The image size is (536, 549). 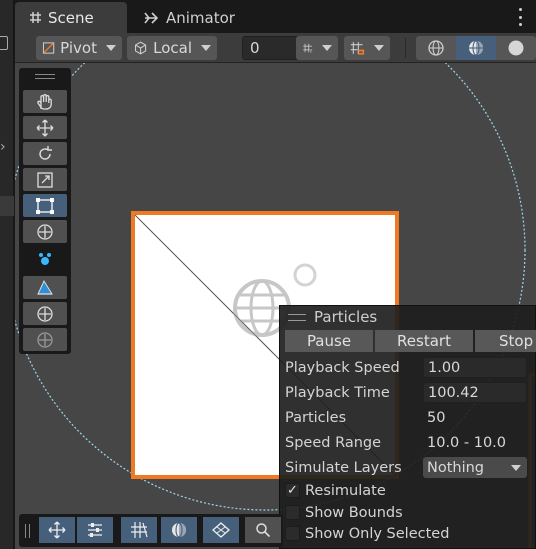 I want to click on local-label: Local, so click(x=172, y=48).